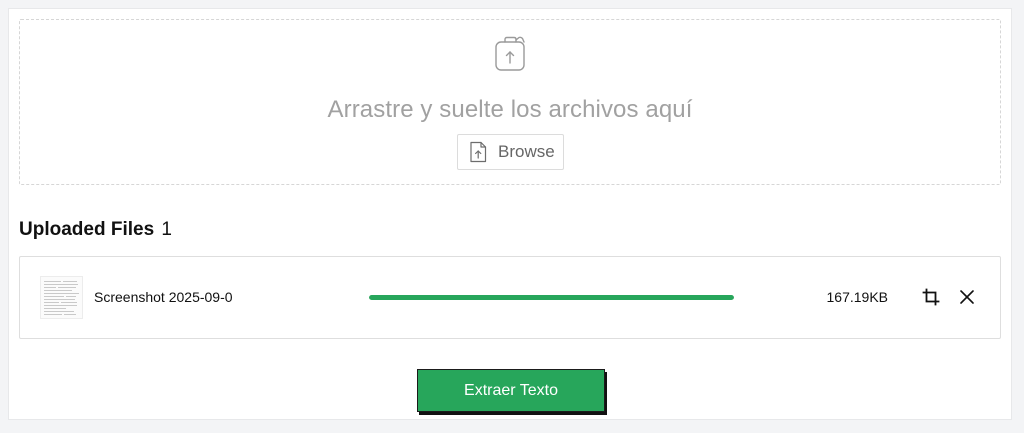 This screenshot has height=433, width=1024. I want to click on file-upload-icon, so click(478, 152).